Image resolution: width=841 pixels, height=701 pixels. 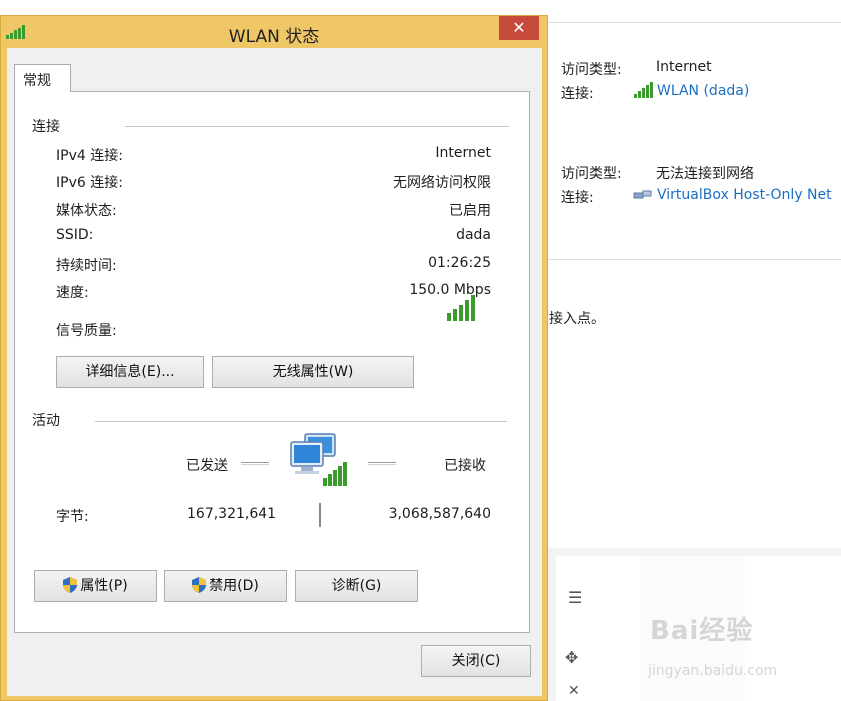 What do you see at coordinates (644, 92) in the screenshot?
I see `wifi-signal-icon` at bounding box center [644, 92].